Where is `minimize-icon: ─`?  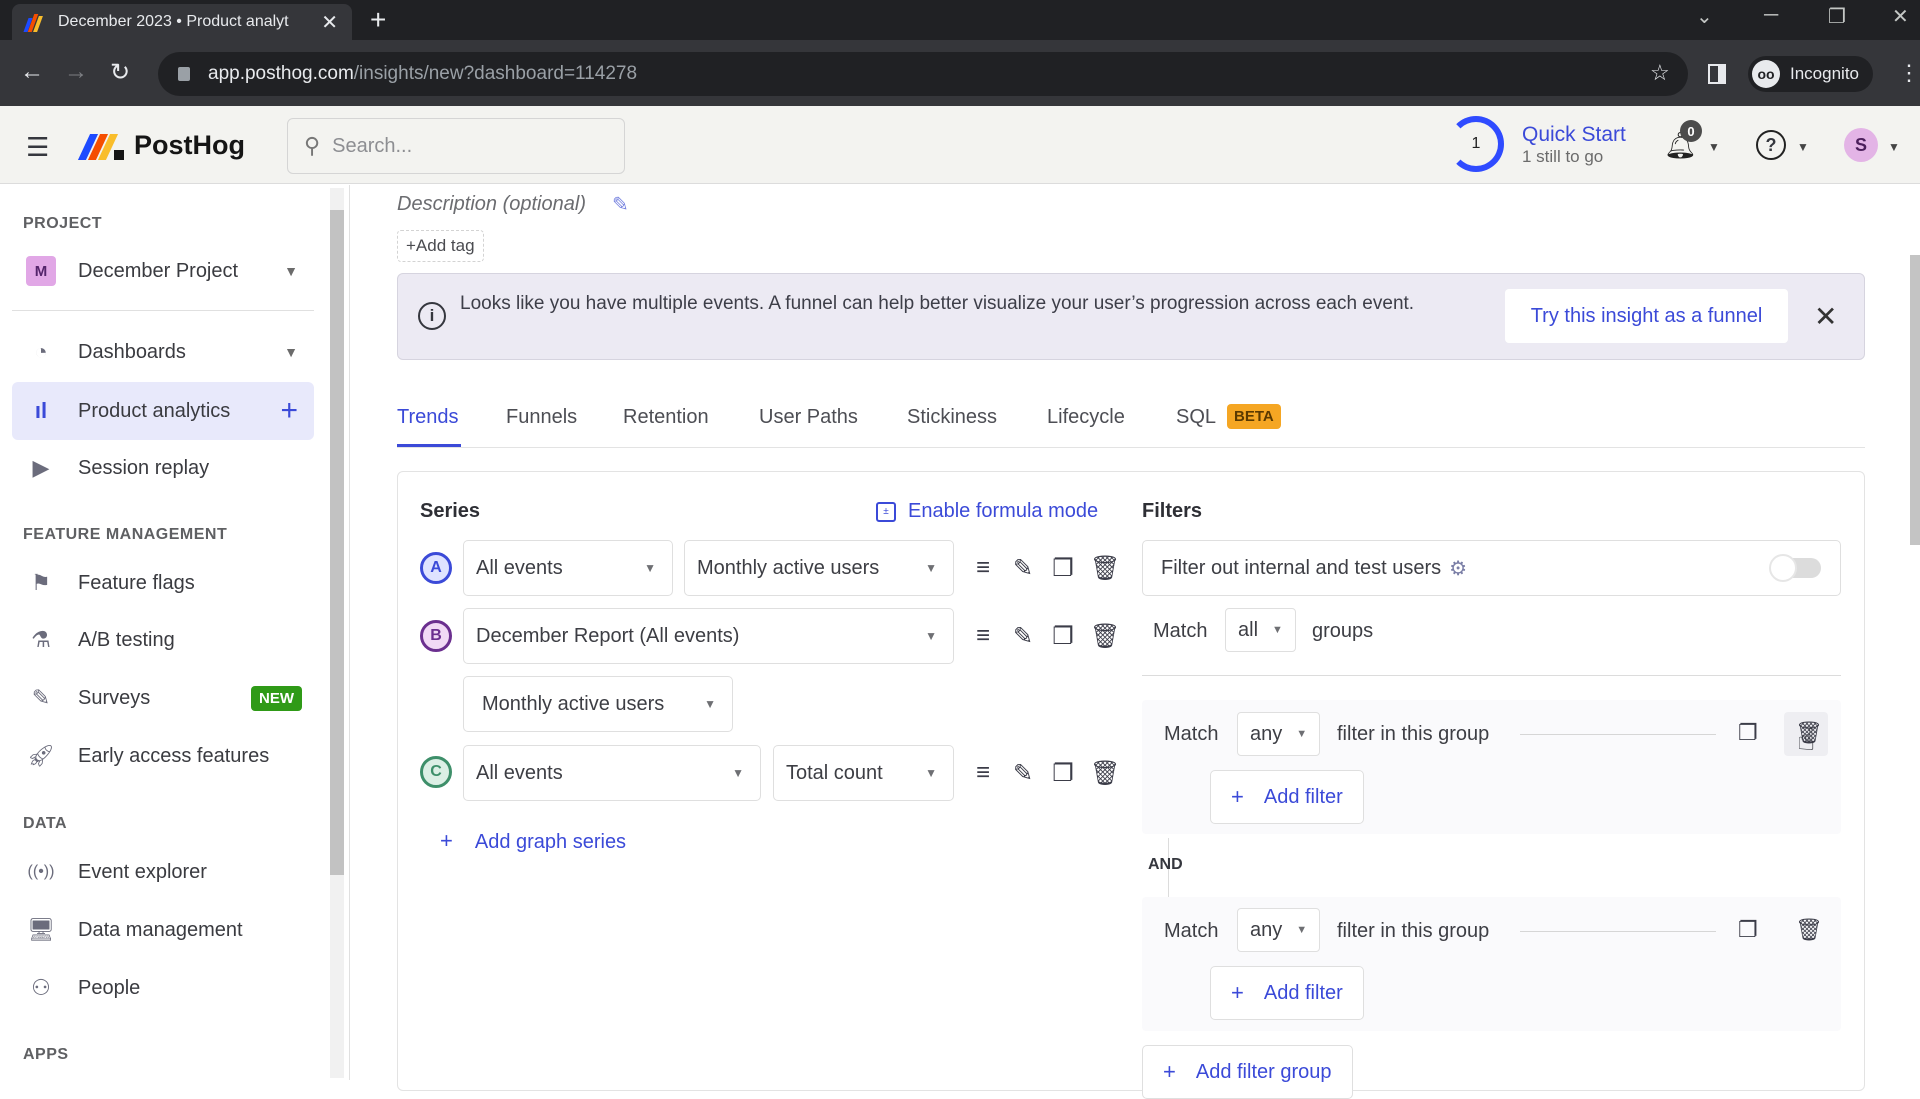
minimize-icon: ─ is located at coordinates (1771, 15).